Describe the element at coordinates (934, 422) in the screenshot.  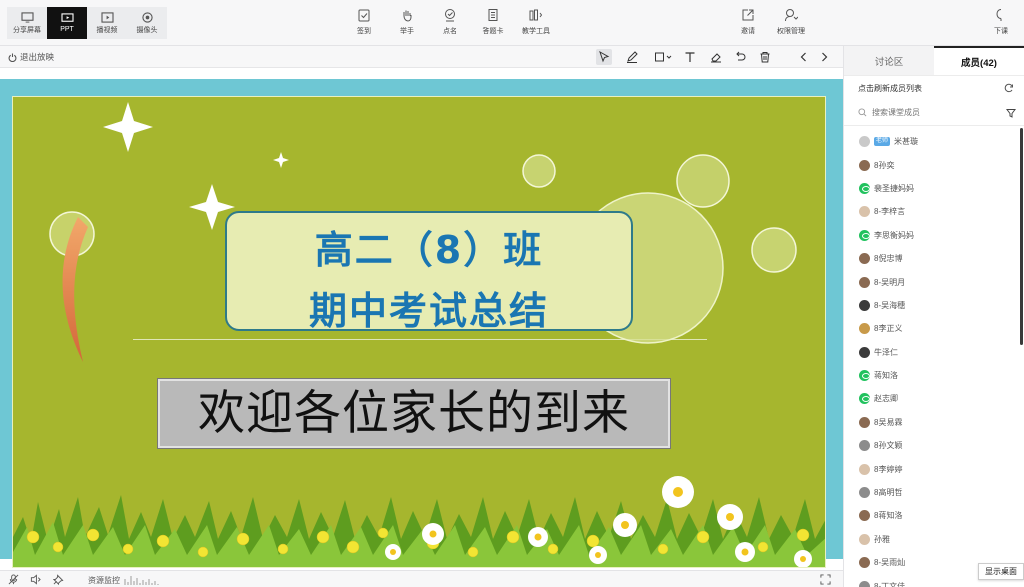
I see `member-row: 8吴易霖` at that location.